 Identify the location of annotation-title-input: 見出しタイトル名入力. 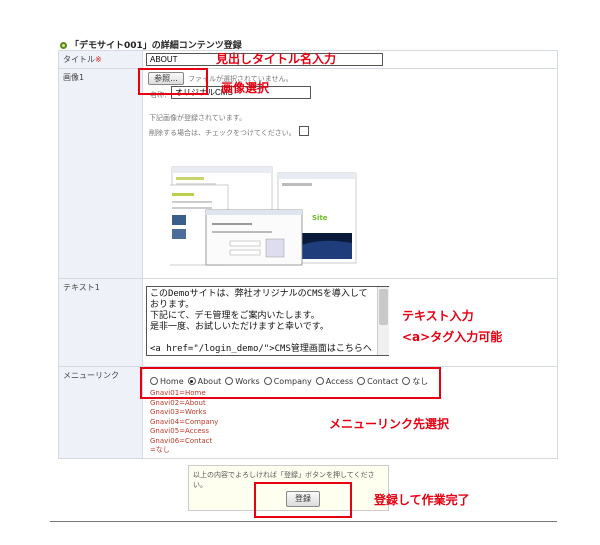
(276, 59).